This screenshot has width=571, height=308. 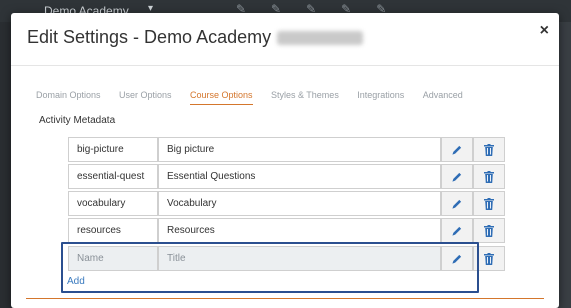 I want to click on close-button: ×, so click(x=544, y=31).